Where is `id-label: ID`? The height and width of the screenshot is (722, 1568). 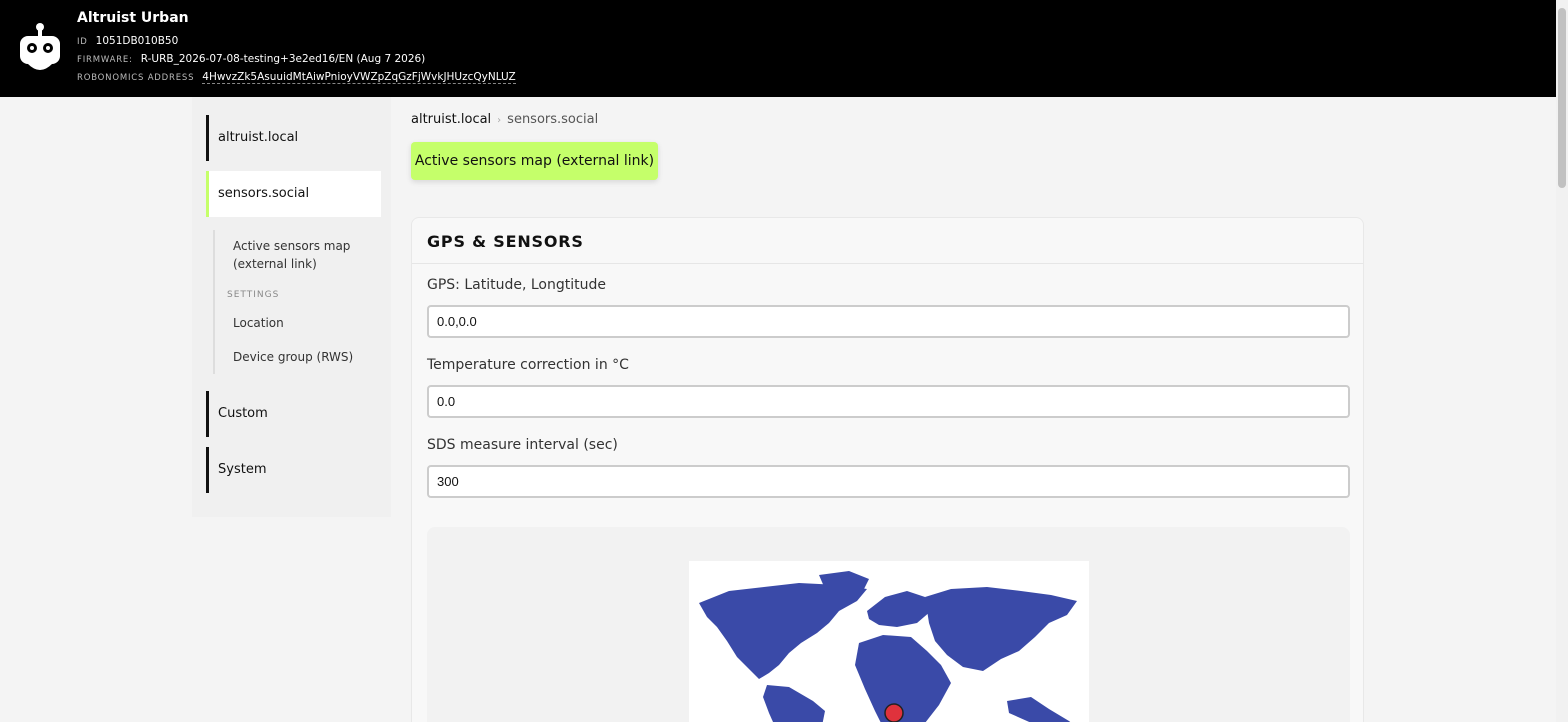 id-label: ID is located at coordinates (82, 42).